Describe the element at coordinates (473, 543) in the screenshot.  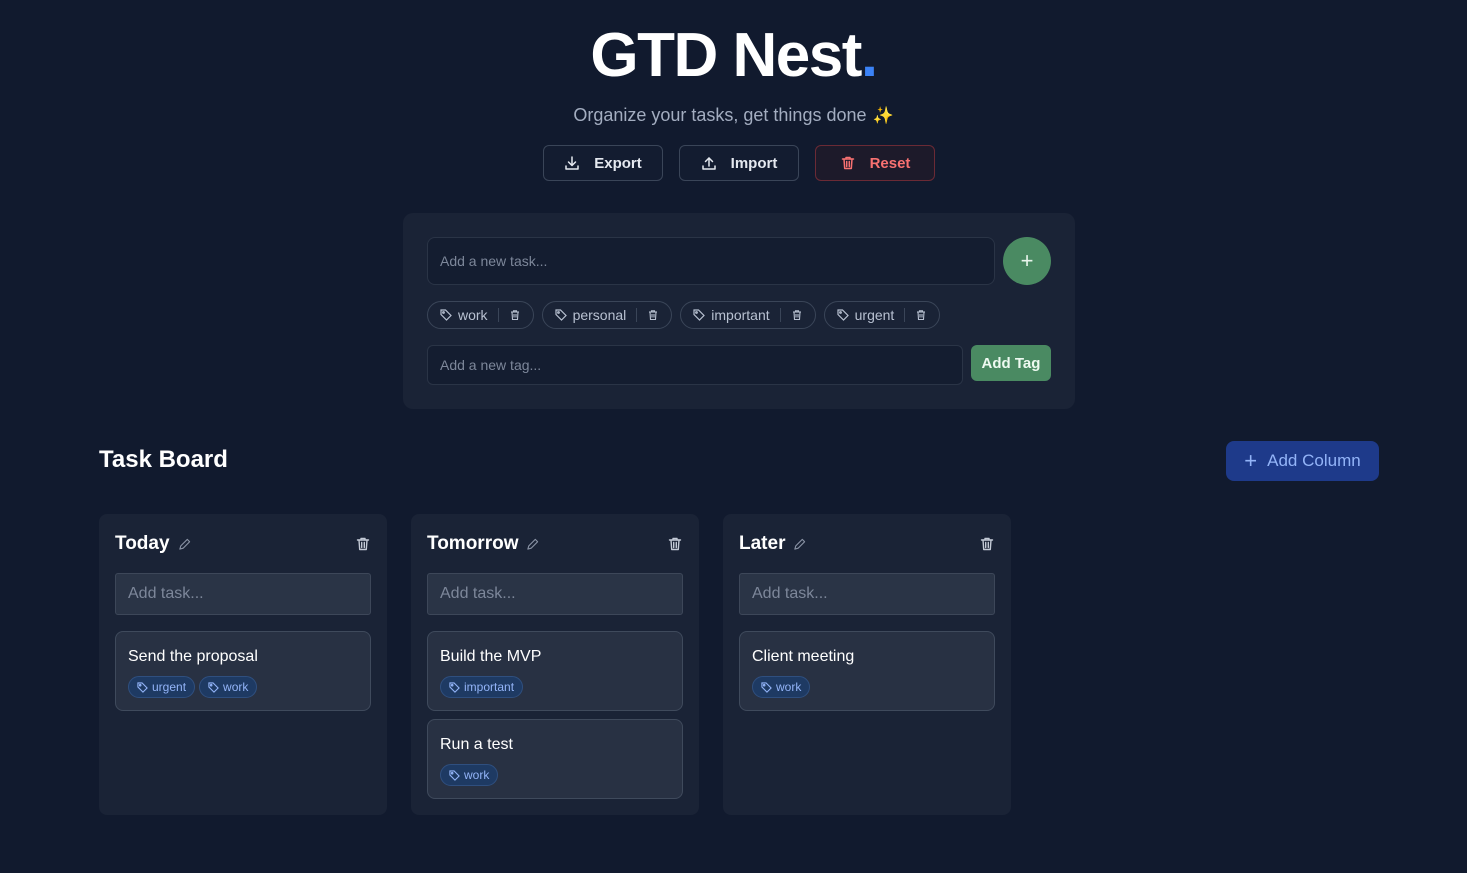
I see `column-title: Tomorrow` at that location.